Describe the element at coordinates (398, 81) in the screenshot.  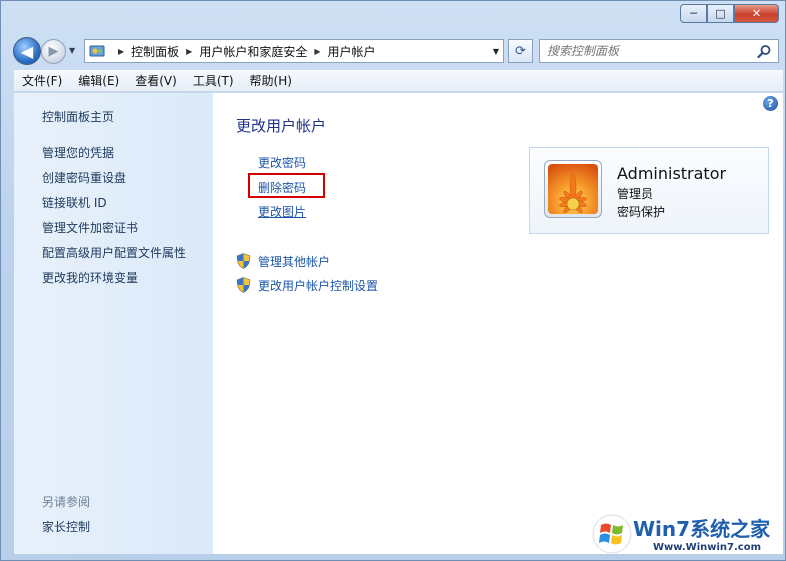
I see `menu-bar: 文件(F) 编辑(E) 查看(V) 工具(T) 帮助(H)` at that location.